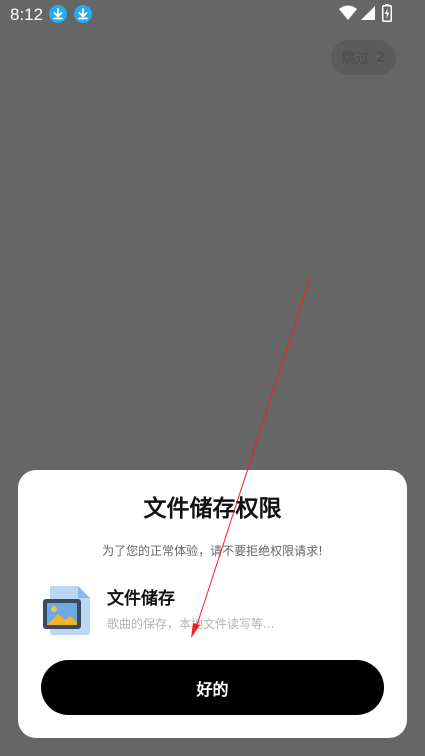 The height and width of the screenshot is (756, 425). I want to click on wifi-icon, so click(348, 15).